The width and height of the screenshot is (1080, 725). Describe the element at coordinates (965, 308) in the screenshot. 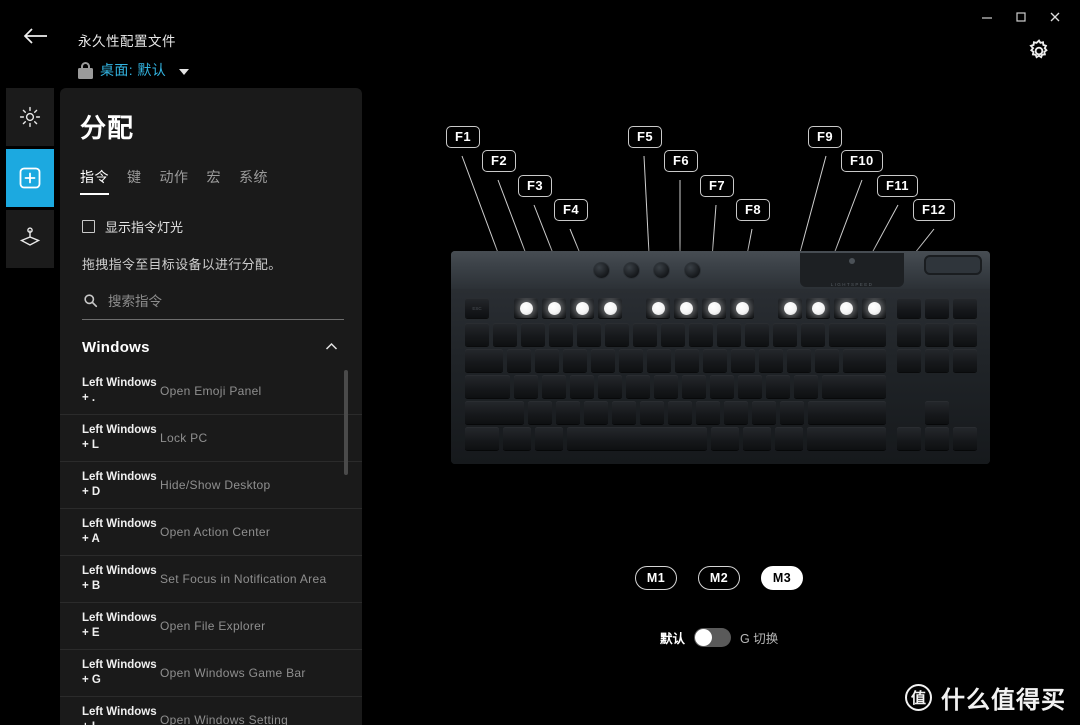

I see `key-pause` at that location.